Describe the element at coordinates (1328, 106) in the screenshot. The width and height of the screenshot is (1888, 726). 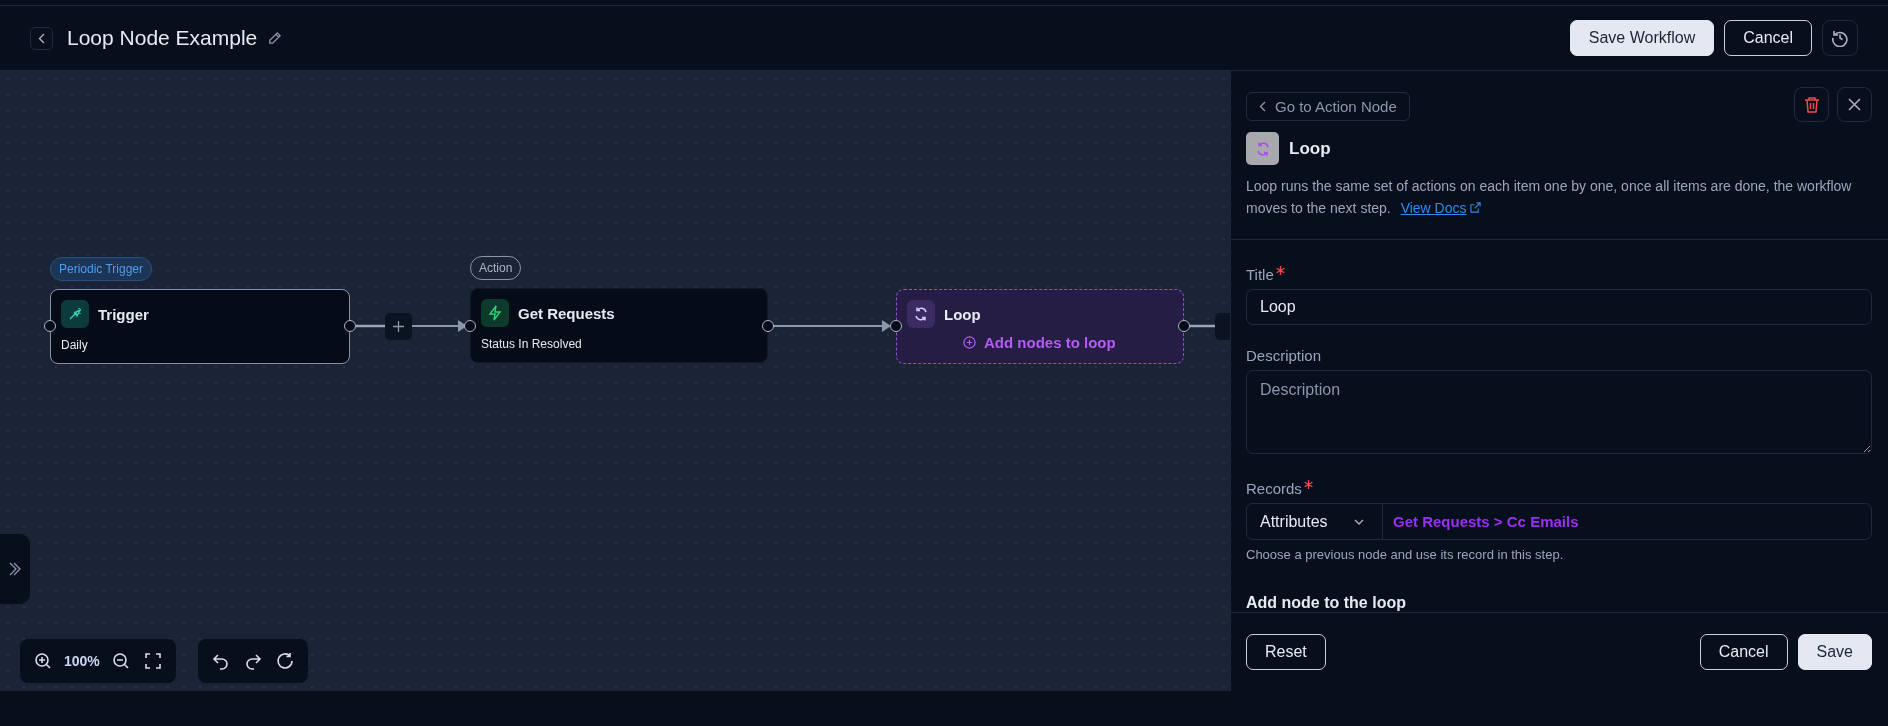
I see `go-to-action-node-button: Go to Action Node` at that location.